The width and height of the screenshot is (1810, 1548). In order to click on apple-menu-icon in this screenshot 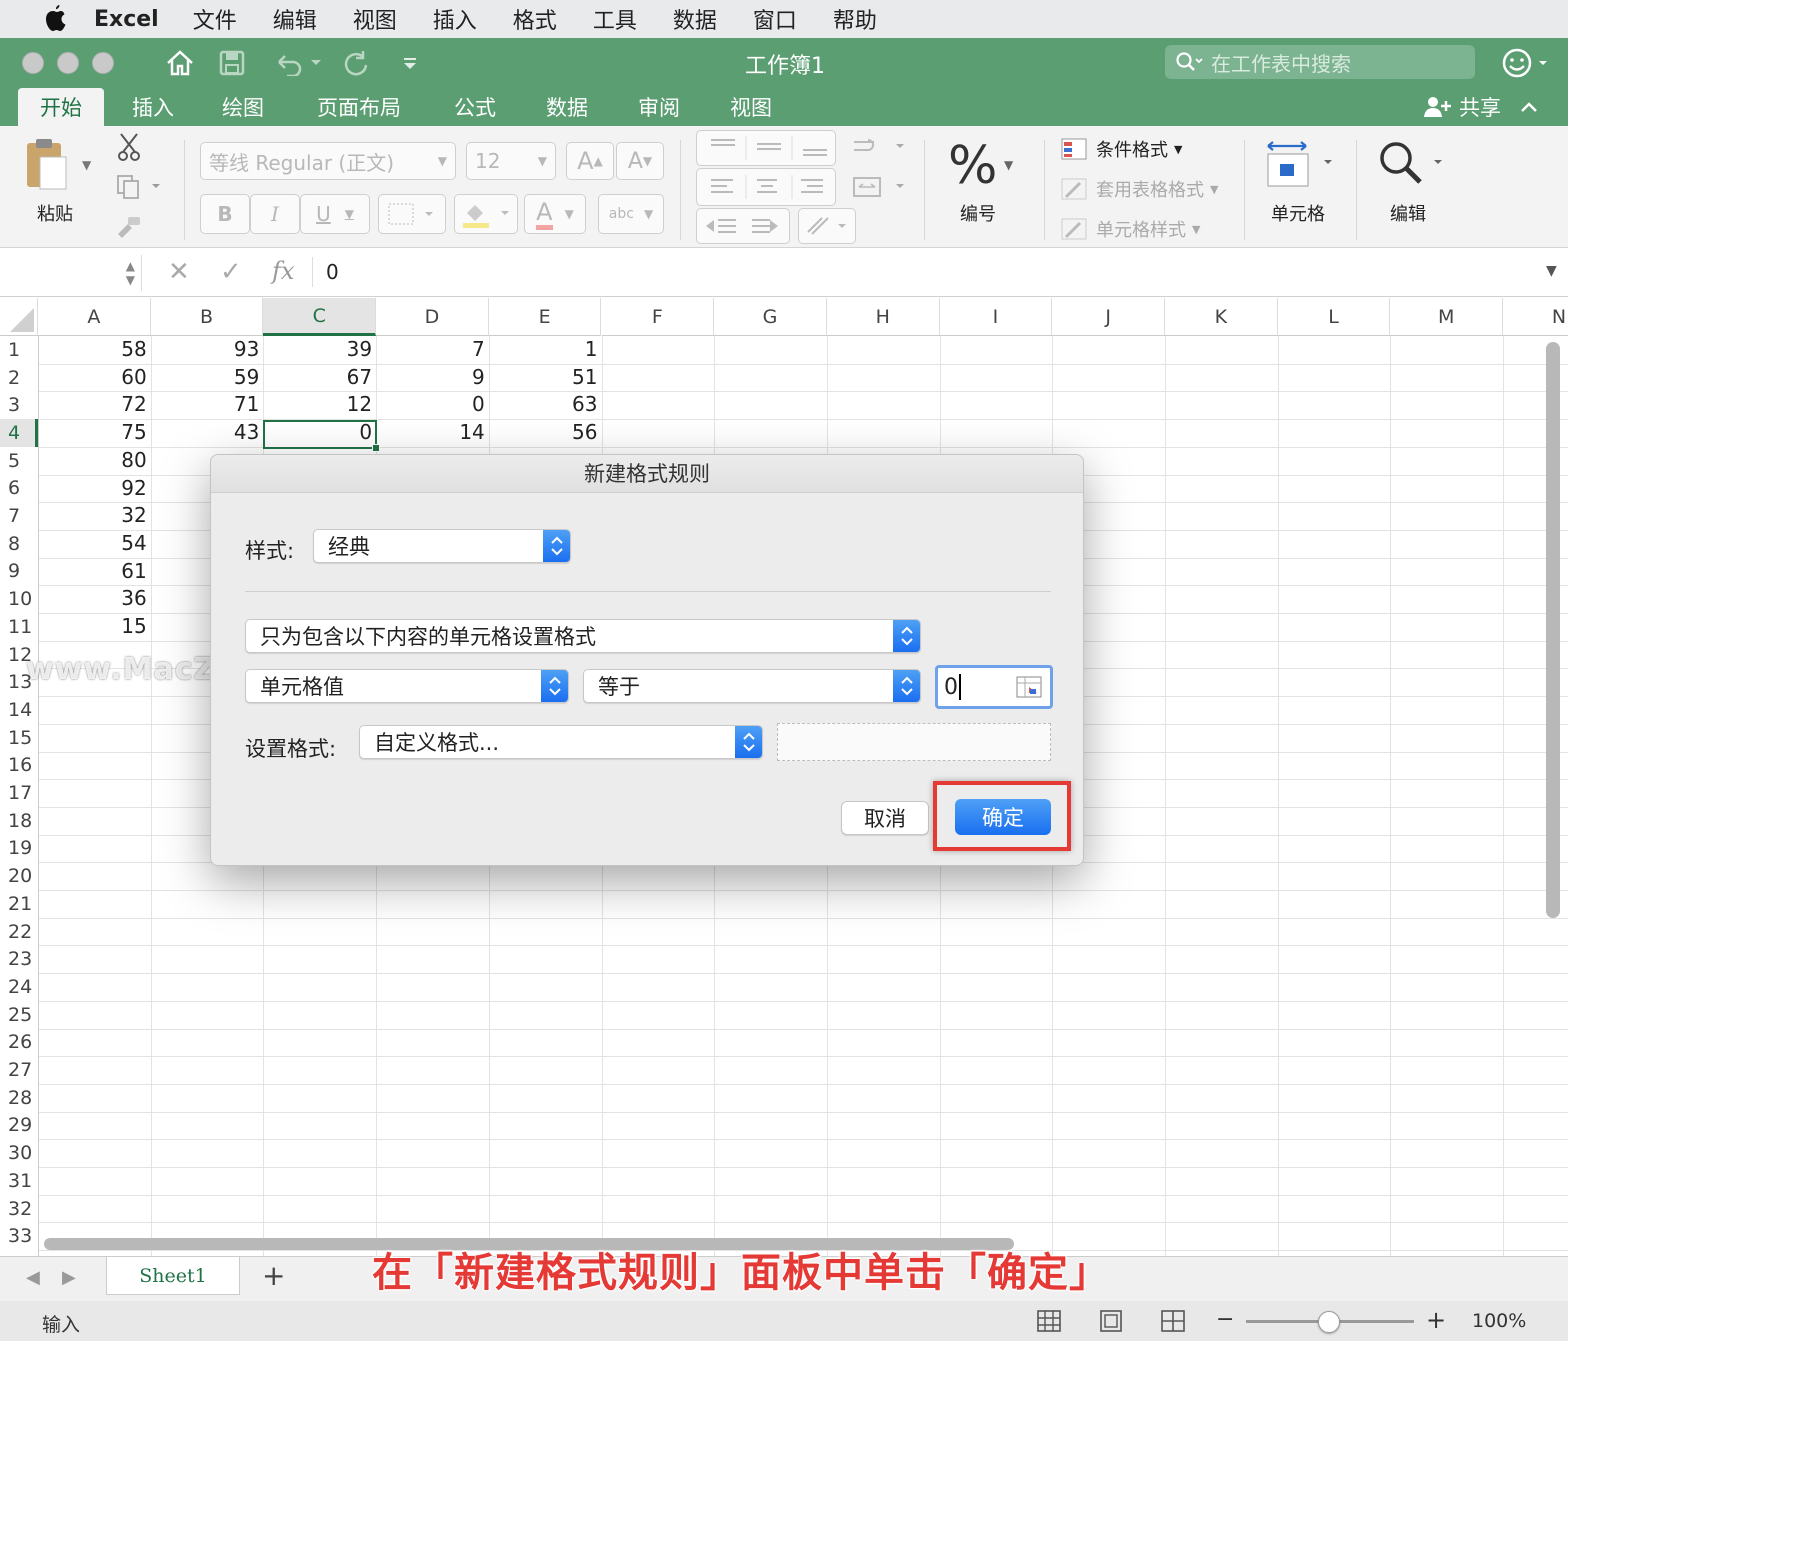, I will do `click(56, 19)`.